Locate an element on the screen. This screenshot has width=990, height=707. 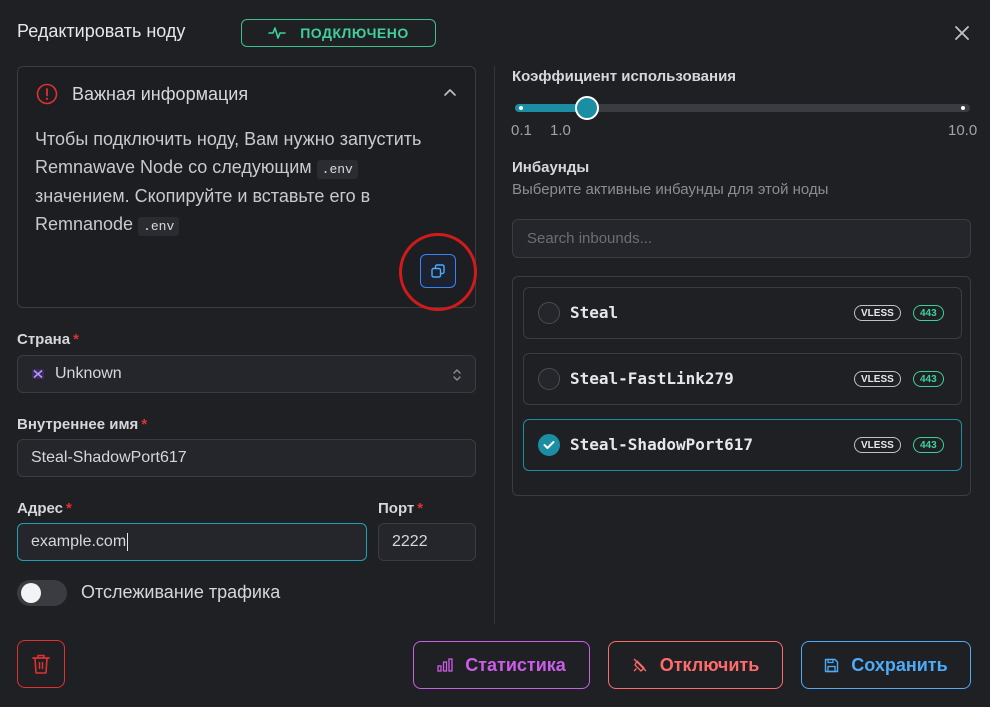
port-value: 2222 is located at coordinates (410, 541).